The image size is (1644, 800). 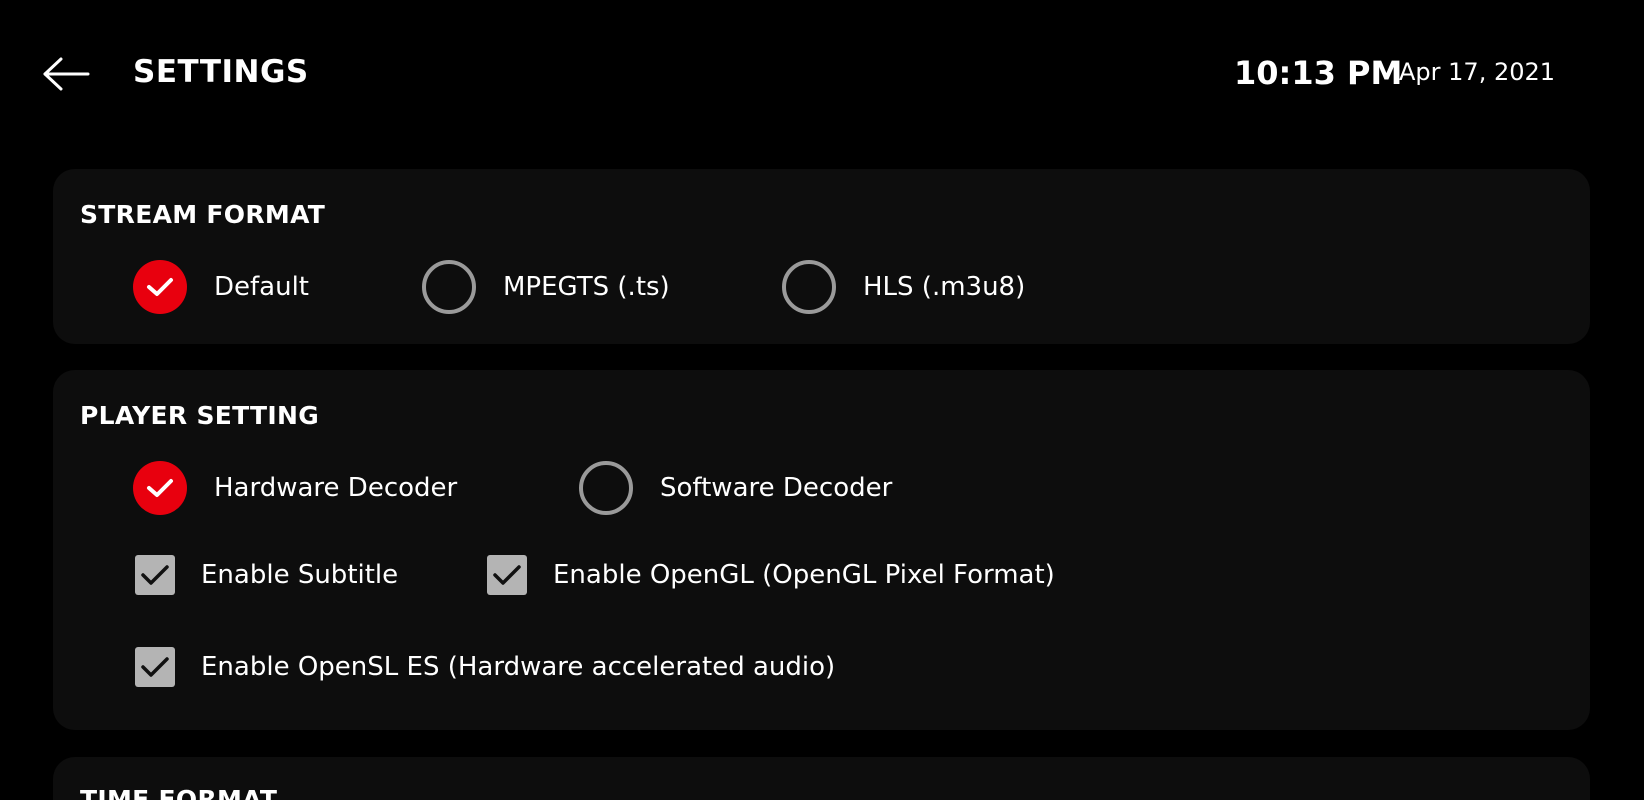 I want to click on radio-option-software-decoder: Software Decoder, so click(x=735, y=488).